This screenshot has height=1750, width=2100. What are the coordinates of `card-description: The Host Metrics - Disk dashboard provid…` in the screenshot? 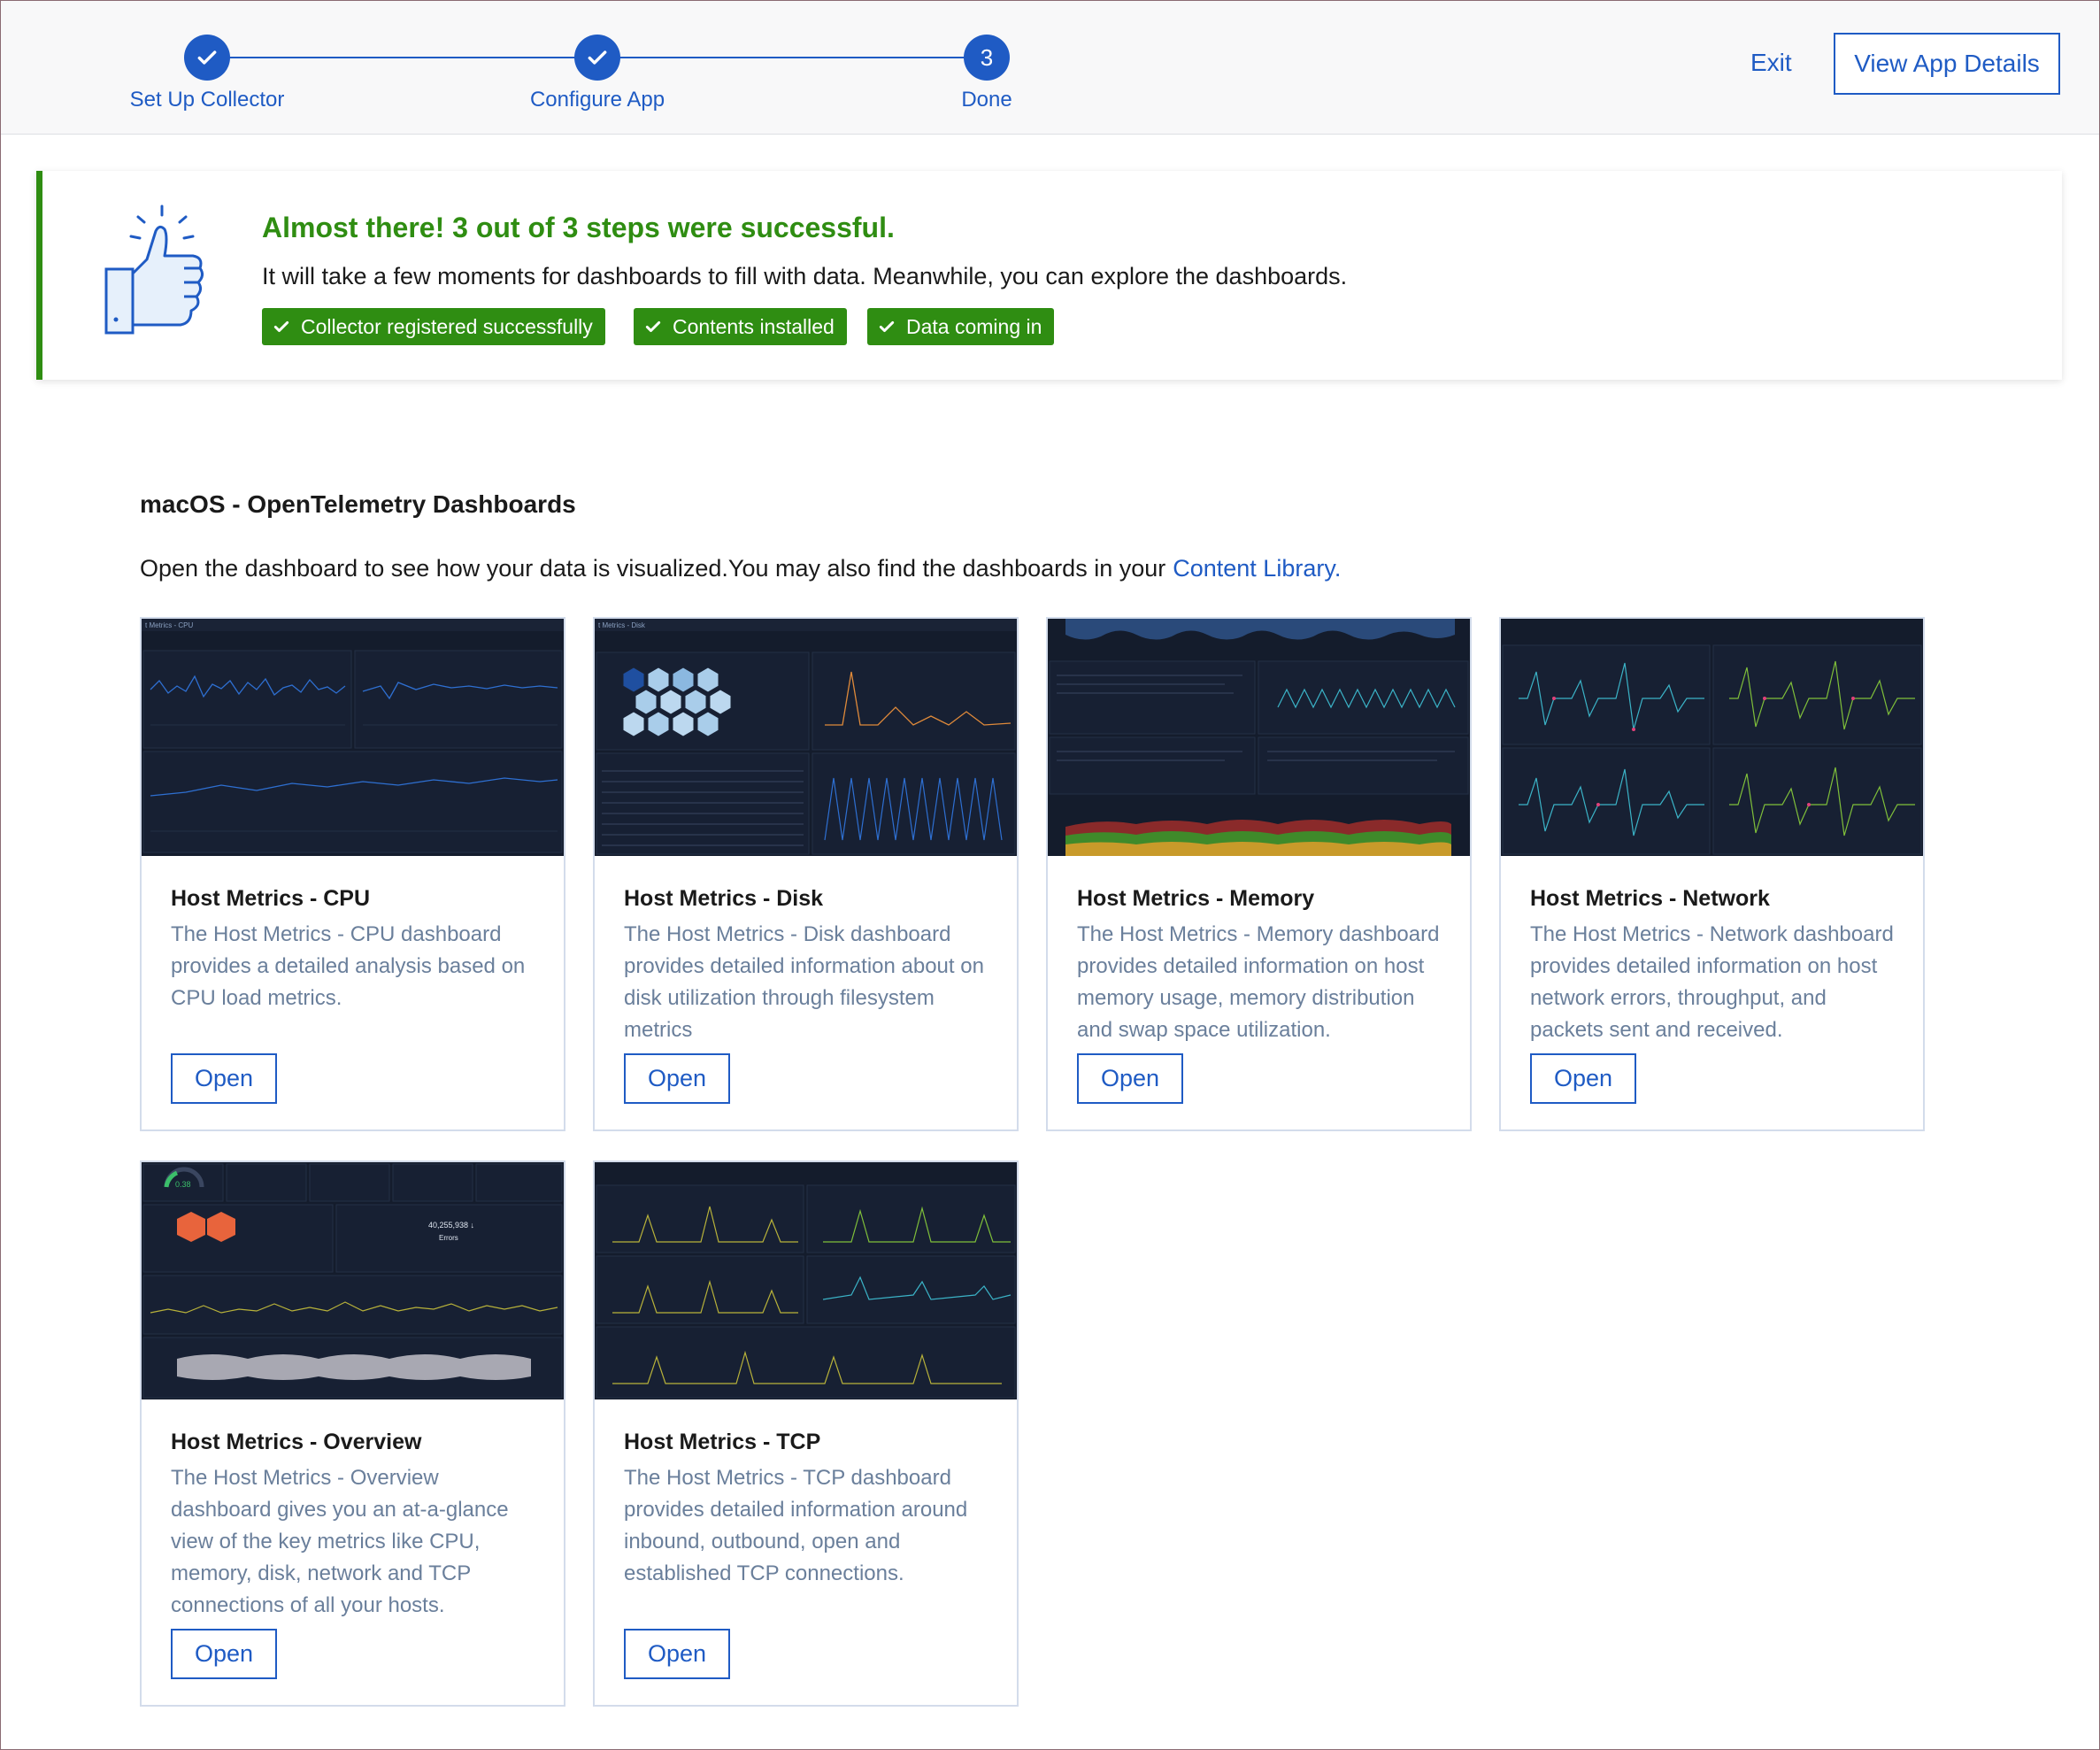 It's located at (804, 982).